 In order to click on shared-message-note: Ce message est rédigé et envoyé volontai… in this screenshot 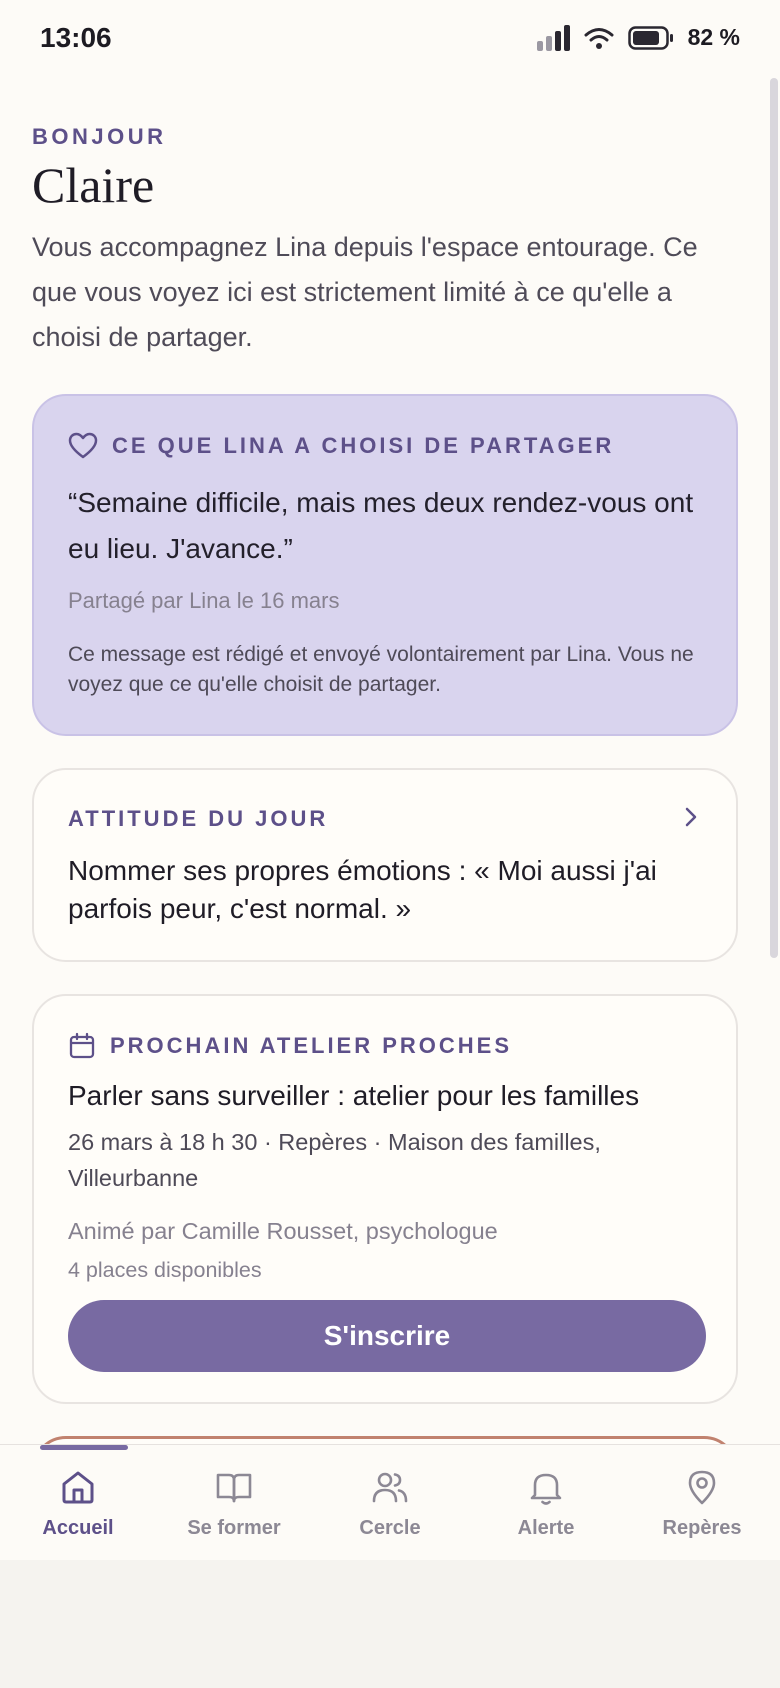, I will do `click(381, 669)`.